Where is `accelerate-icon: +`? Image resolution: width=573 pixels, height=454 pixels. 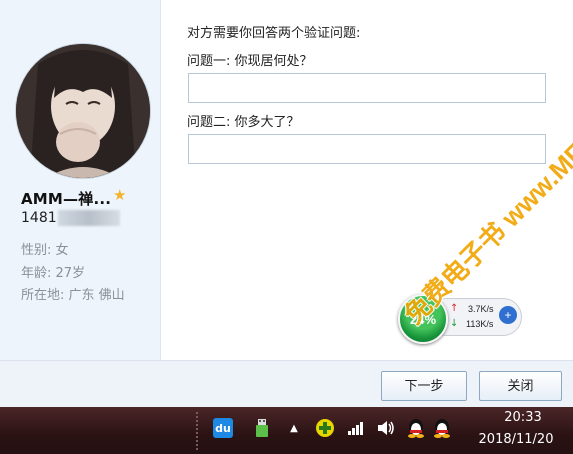 accelerate-icon: + is located at coordinates (508, 315).